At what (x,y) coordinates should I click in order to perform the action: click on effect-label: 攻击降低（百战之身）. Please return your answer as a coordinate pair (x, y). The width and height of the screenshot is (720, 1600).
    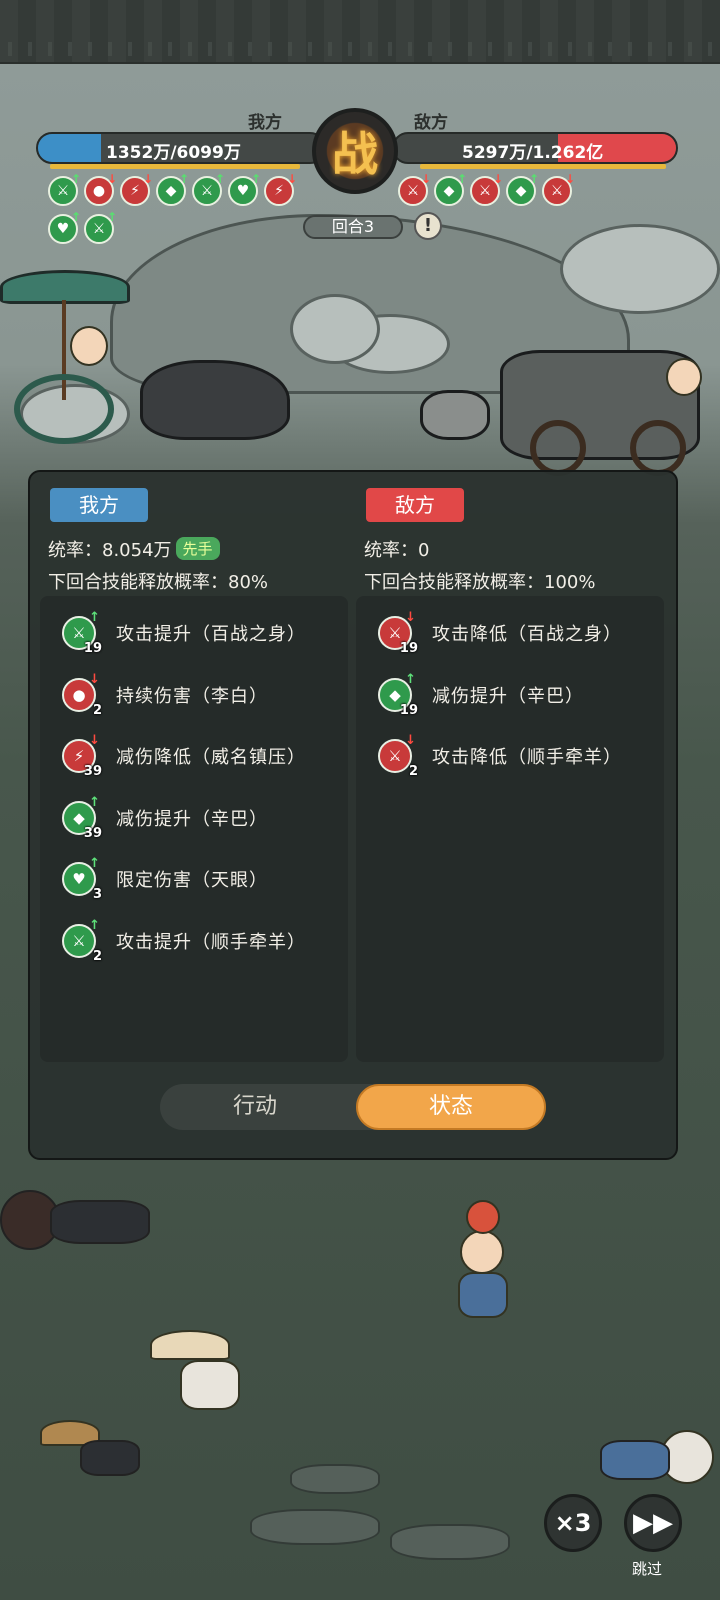
    Looking at the image, I should click on (527, 634).